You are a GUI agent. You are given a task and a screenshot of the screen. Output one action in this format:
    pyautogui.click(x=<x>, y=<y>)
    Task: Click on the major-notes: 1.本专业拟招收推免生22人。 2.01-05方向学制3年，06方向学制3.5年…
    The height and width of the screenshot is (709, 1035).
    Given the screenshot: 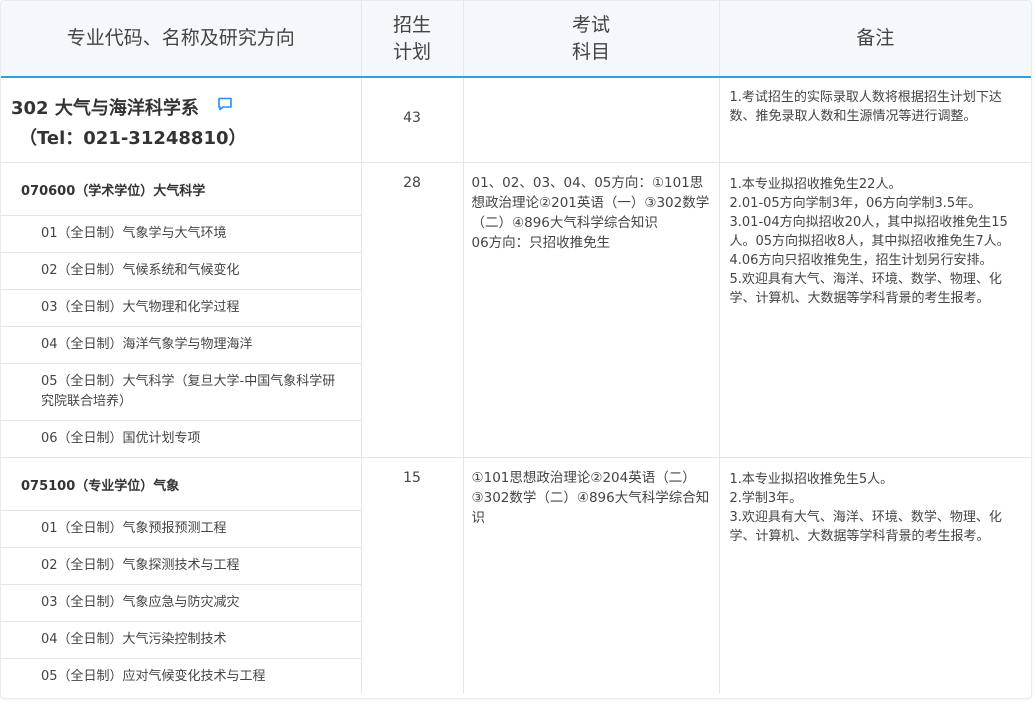 What is the action you would take?
    pyautogui.click(x=875, y=310)
    